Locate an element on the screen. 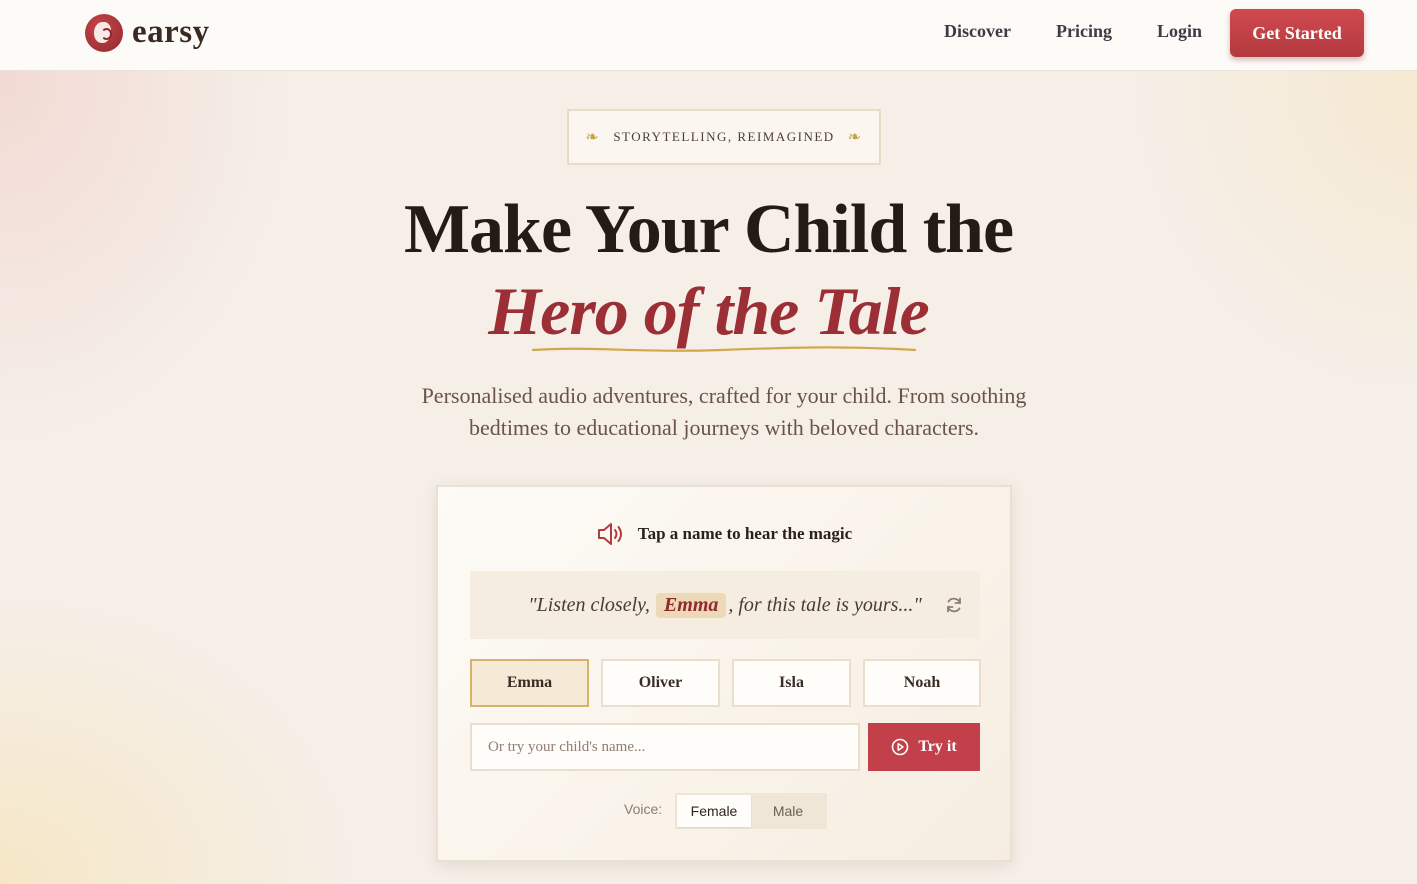  quote-before: "Listen closely, is located at coordinates (589, 604).